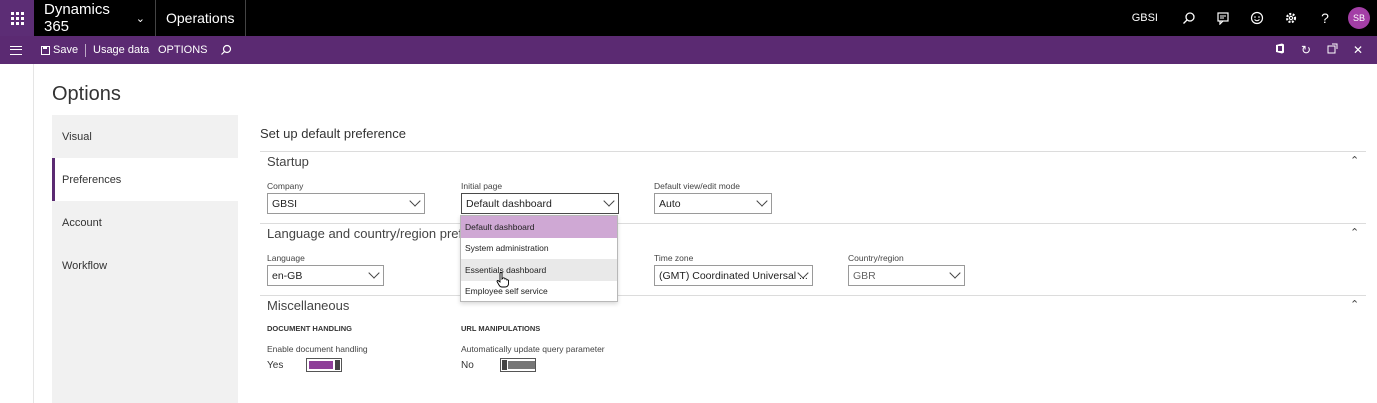  Describe the element at coordinates (85, 50) in the screenshot. I see `action-divider` at that location.